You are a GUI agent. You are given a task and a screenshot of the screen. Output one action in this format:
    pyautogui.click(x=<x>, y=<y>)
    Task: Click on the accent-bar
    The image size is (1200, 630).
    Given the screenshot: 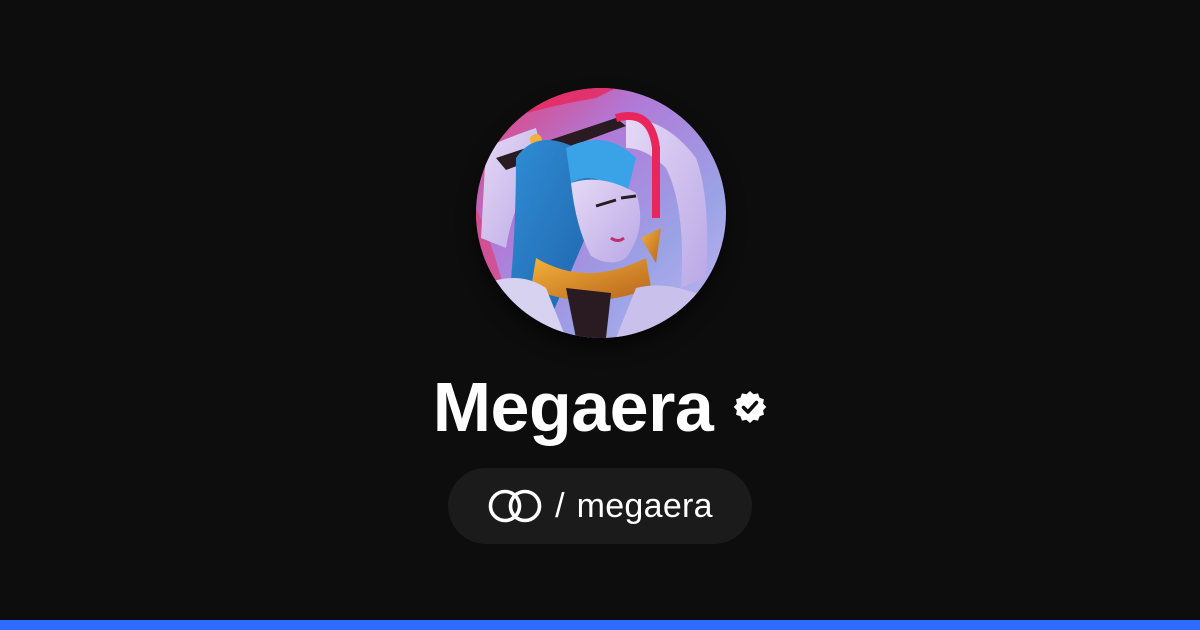 What is the action you would take?
    pyautogui.click(x=600, y=625)
    